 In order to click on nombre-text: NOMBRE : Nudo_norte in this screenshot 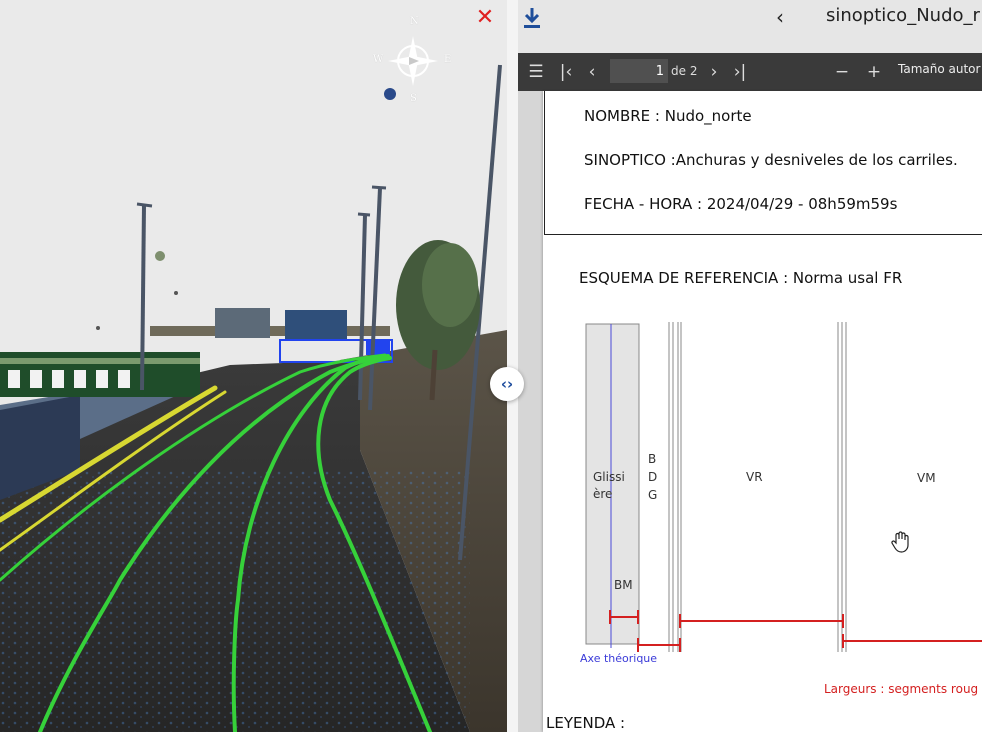, I will do `click(668, 116)`.